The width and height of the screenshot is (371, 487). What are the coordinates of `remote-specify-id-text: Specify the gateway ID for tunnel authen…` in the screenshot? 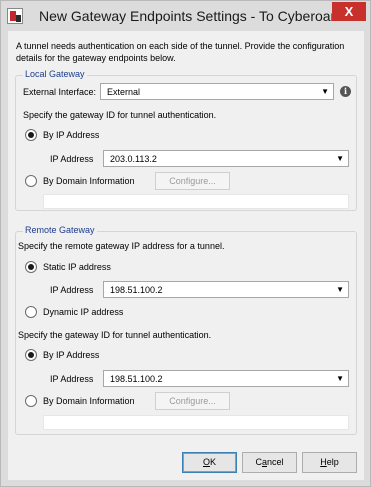 It's located at (115, 335).